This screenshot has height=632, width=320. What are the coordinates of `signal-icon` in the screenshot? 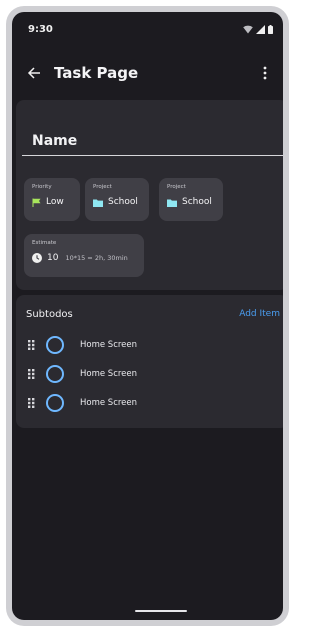 It's located at (260, 29).